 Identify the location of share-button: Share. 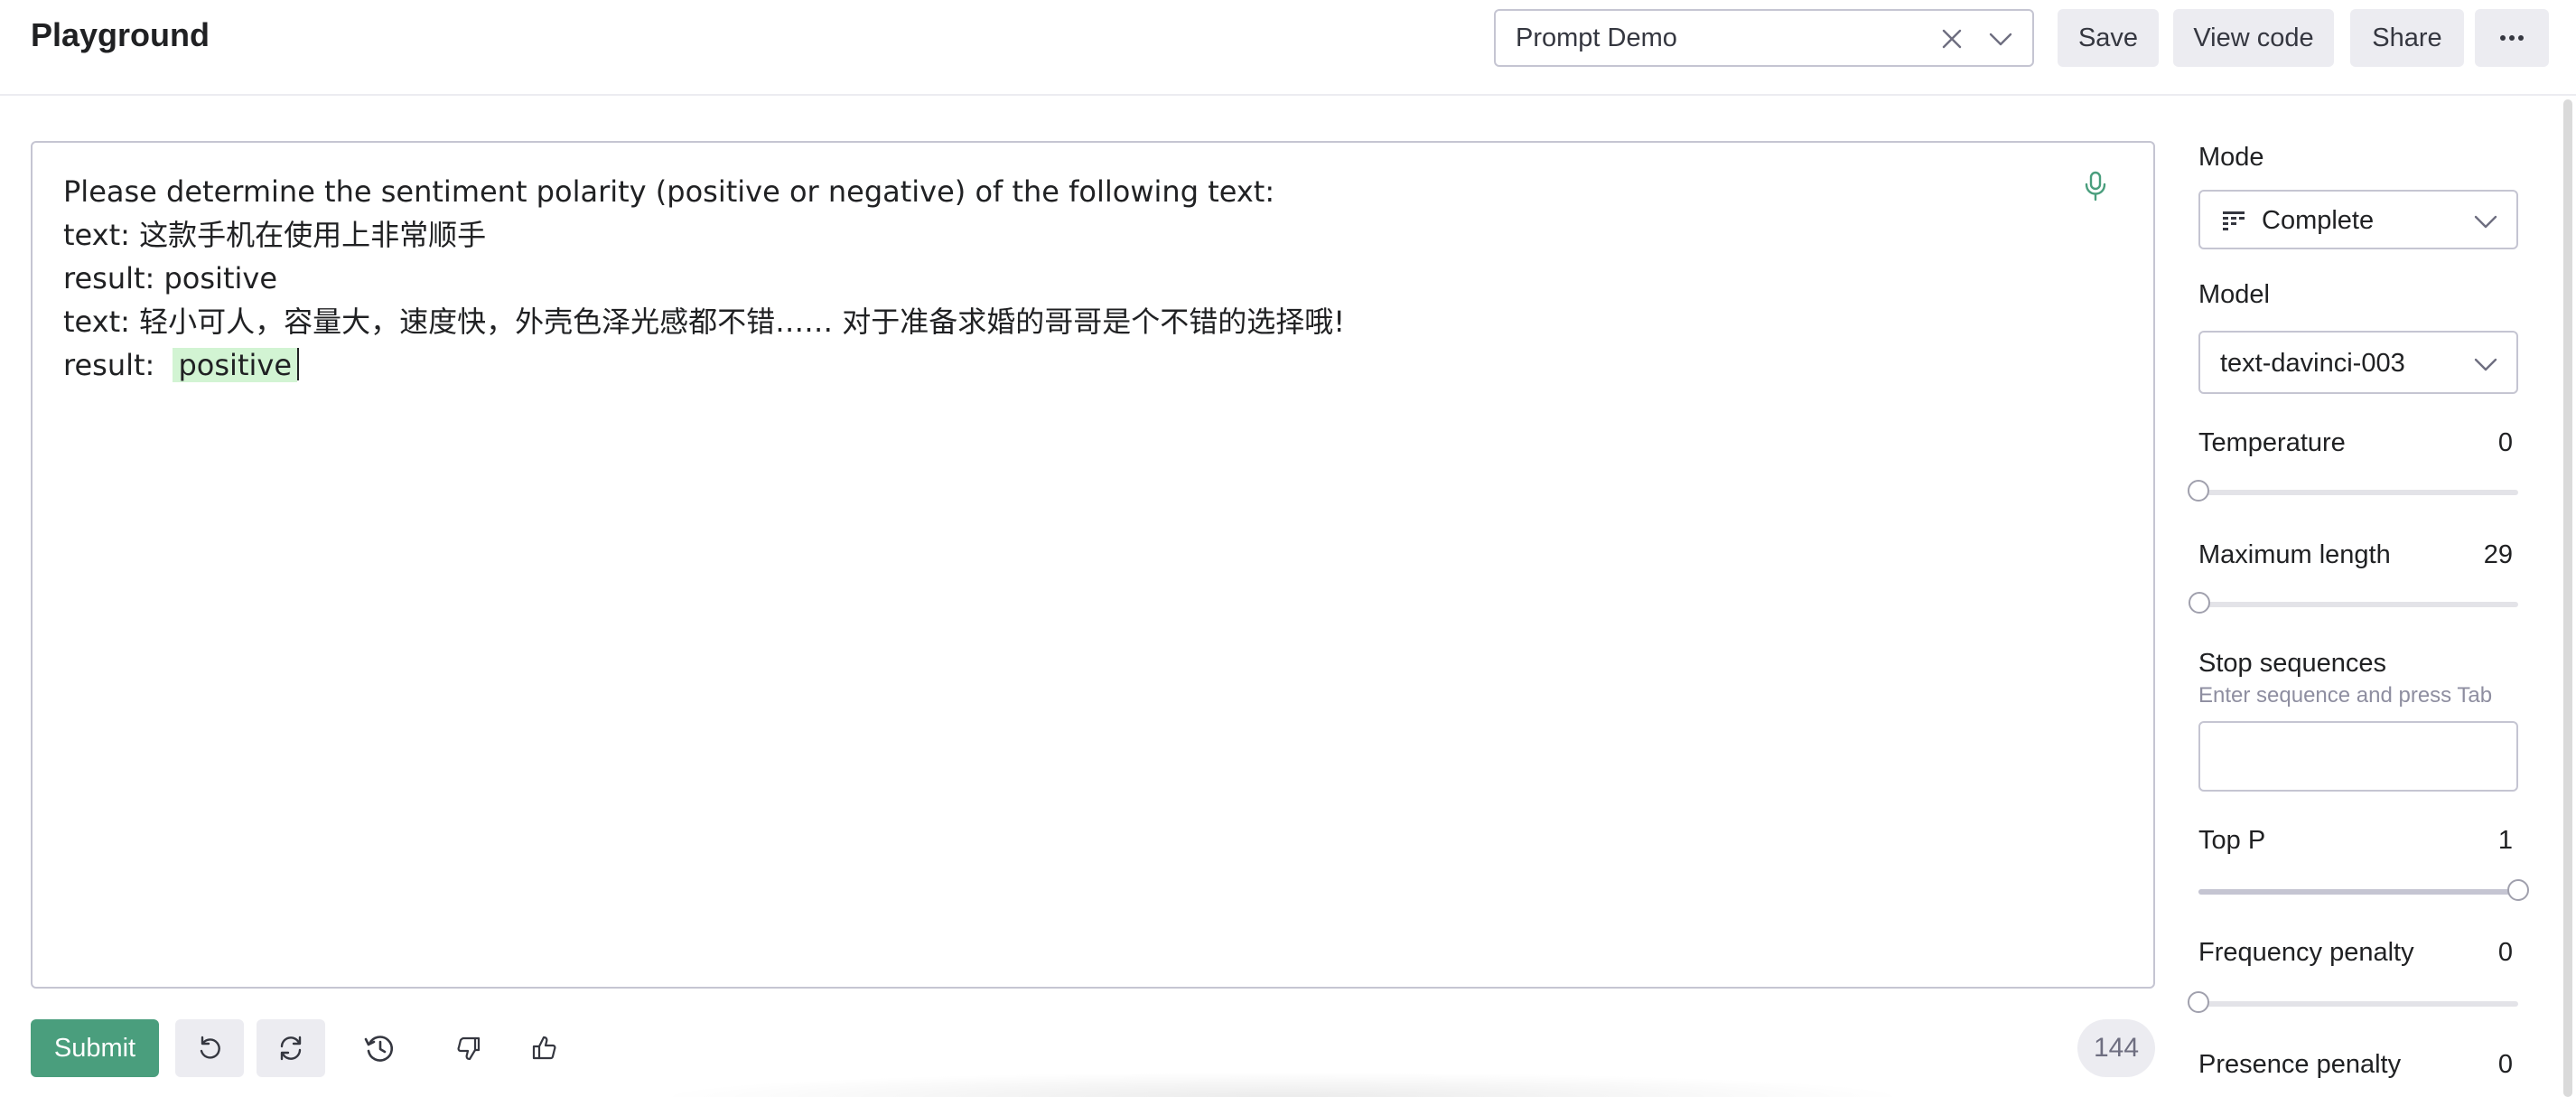
(2407, 38).